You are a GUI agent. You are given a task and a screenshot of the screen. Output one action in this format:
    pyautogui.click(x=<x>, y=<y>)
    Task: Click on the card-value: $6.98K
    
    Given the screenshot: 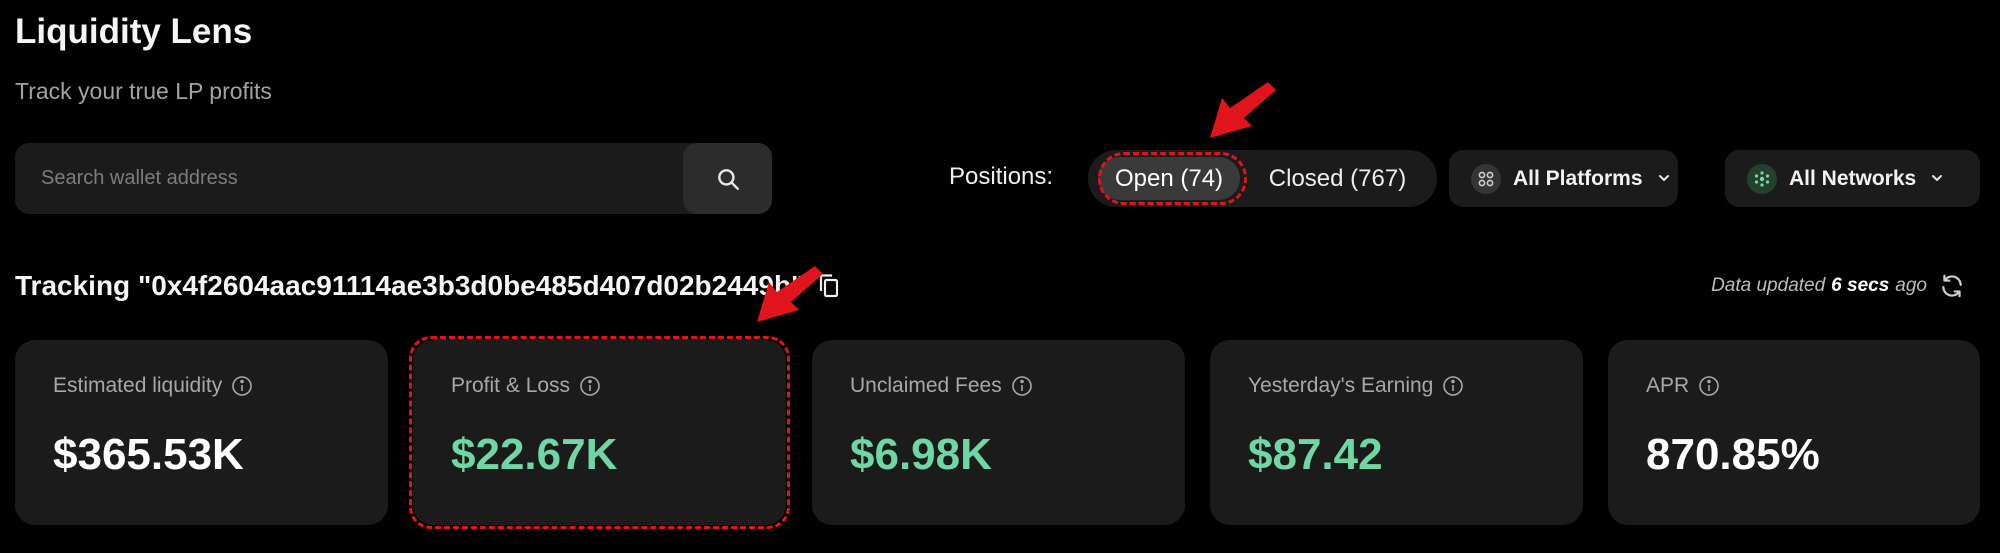 What is the action you would take?
    pyautogui.click(x=921, y=454)
    